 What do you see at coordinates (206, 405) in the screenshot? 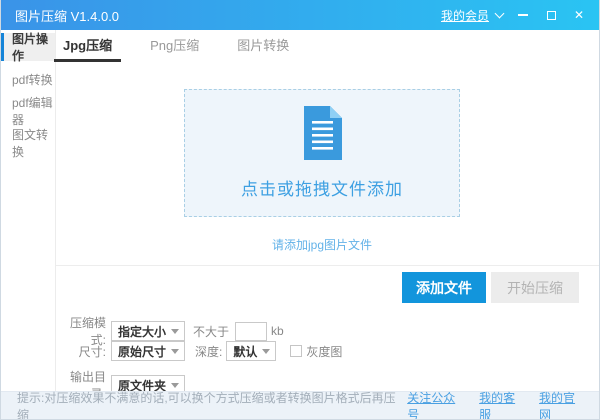
I see `tip-text: 提示:对压缩效果不满意的话,可以换个方式压缩或者转换图片格式后再压缩` at bounding box center [206, 405].